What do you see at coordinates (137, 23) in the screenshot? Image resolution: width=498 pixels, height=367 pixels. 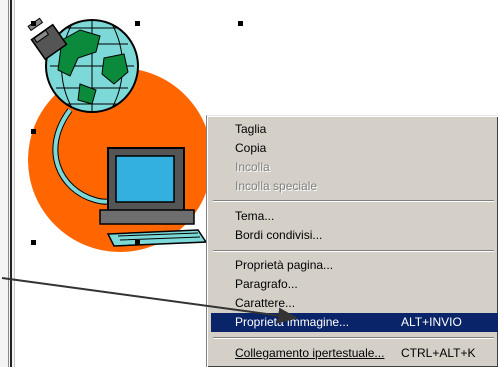 I see `selection-handle-top-middle` at bounding box center [137, 23].